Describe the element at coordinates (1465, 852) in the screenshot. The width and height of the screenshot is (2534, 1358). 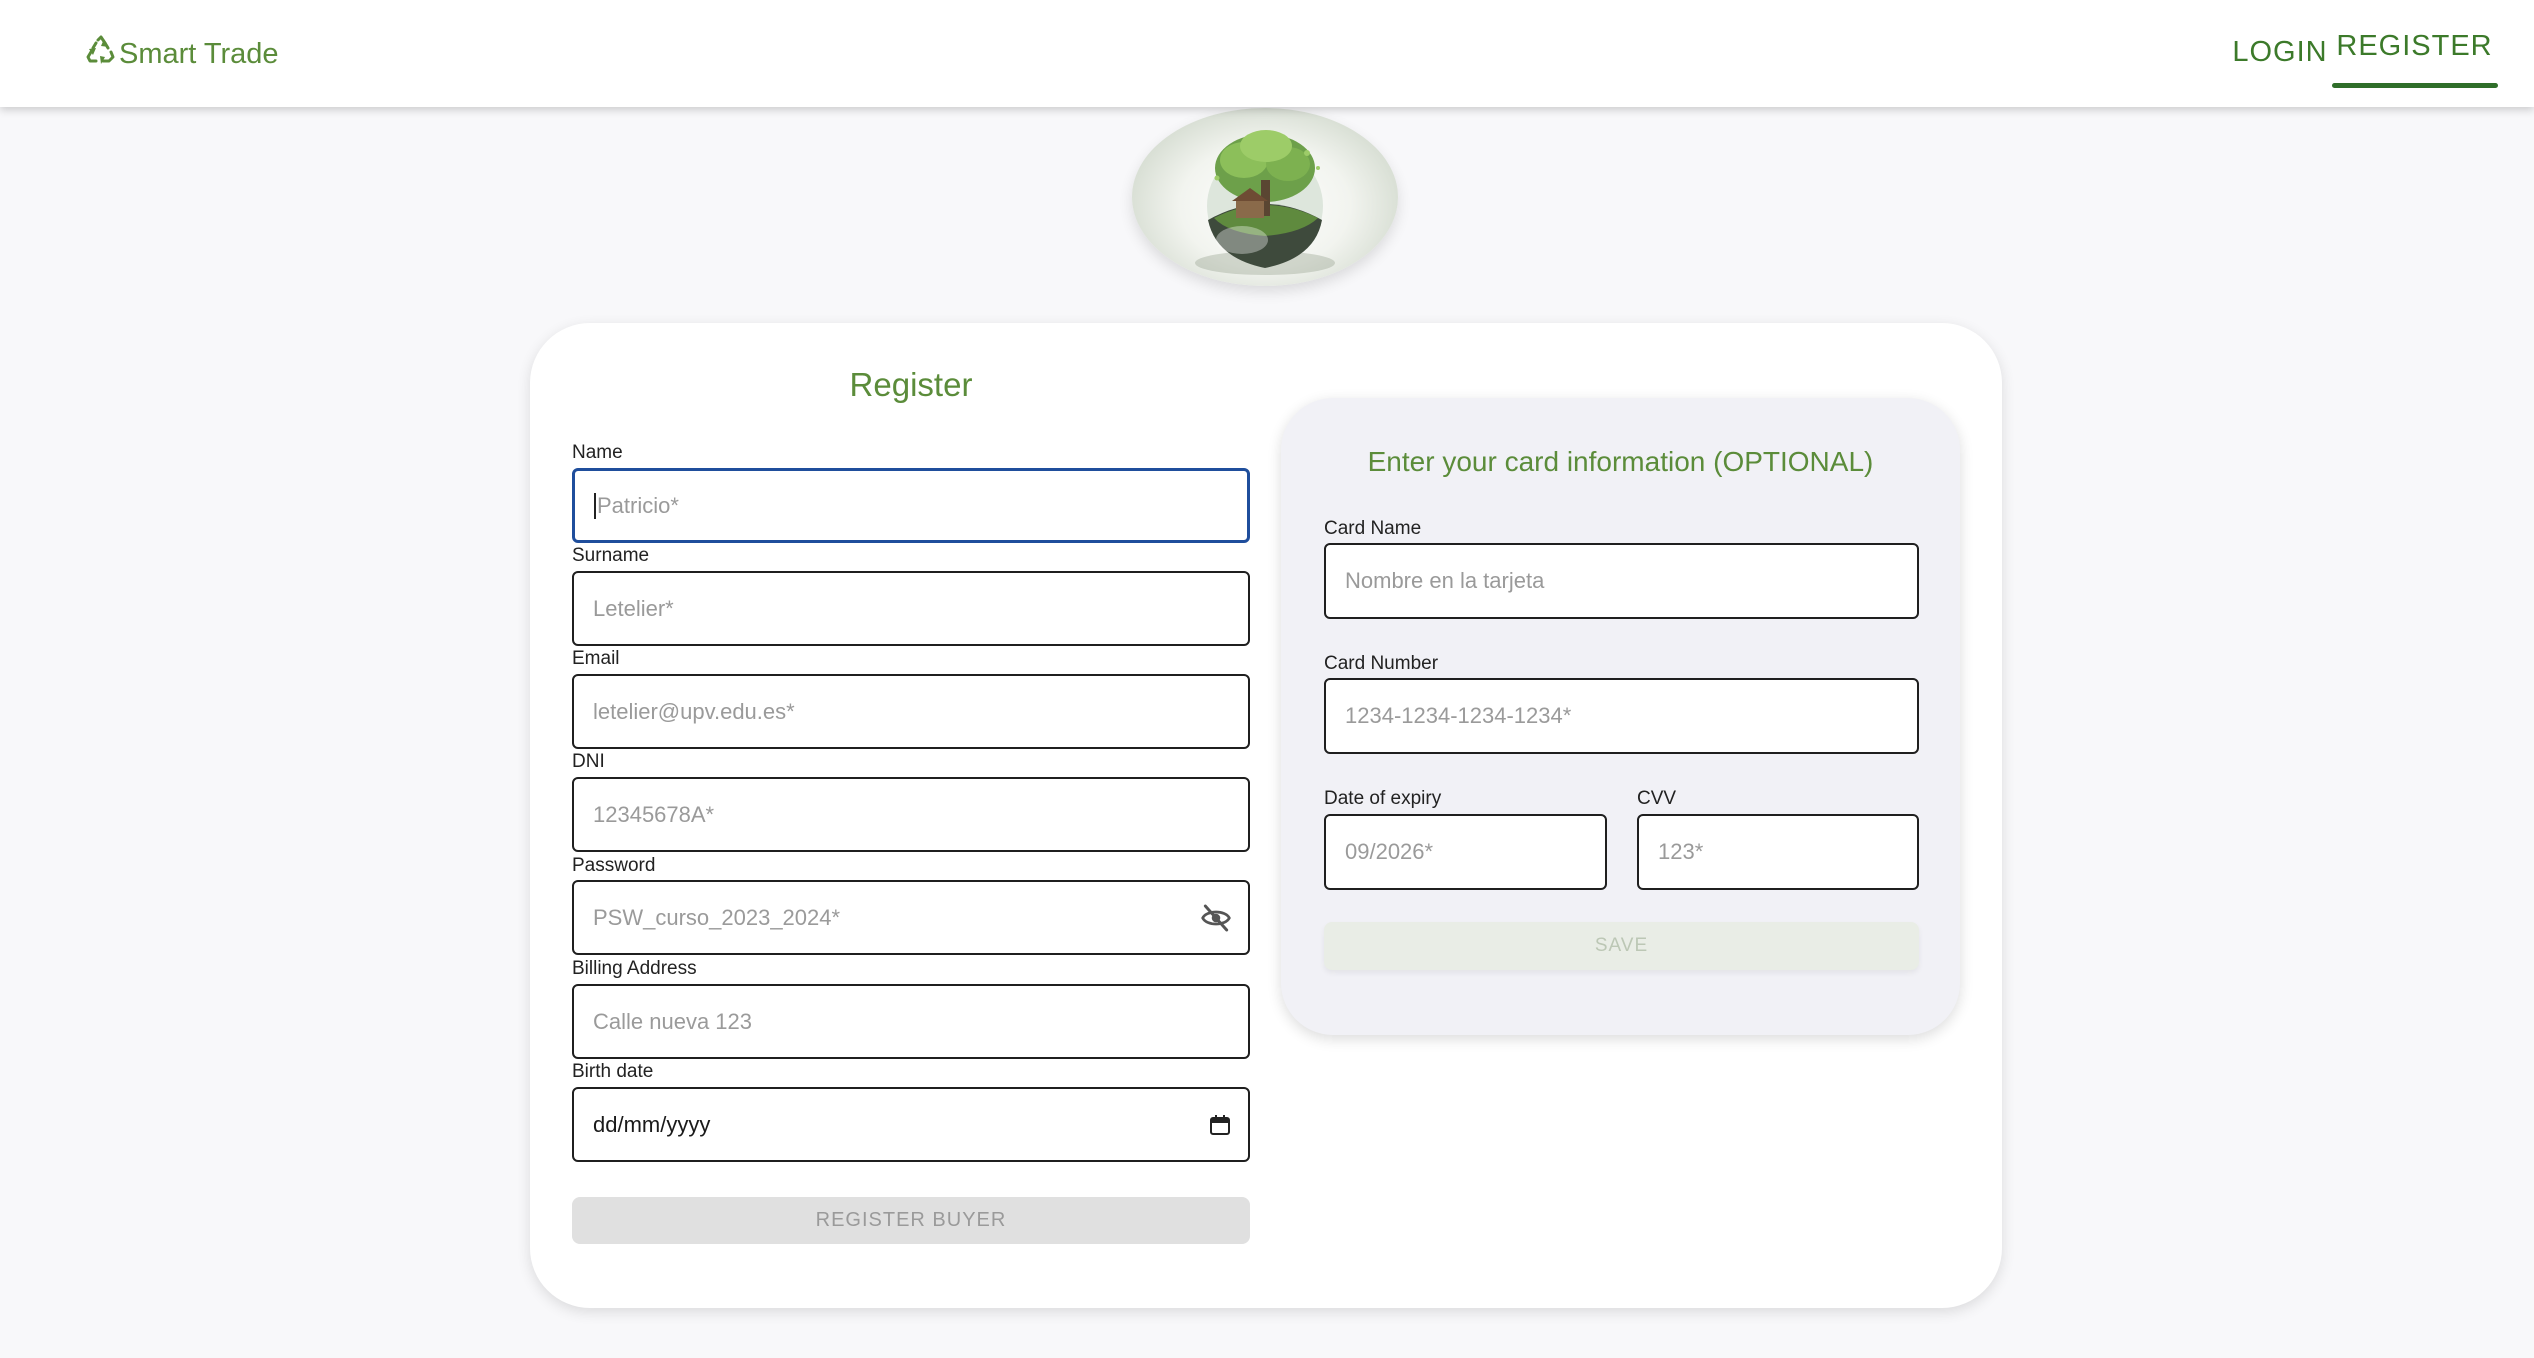
I see `expiry-field: 09/2026*` at that location.